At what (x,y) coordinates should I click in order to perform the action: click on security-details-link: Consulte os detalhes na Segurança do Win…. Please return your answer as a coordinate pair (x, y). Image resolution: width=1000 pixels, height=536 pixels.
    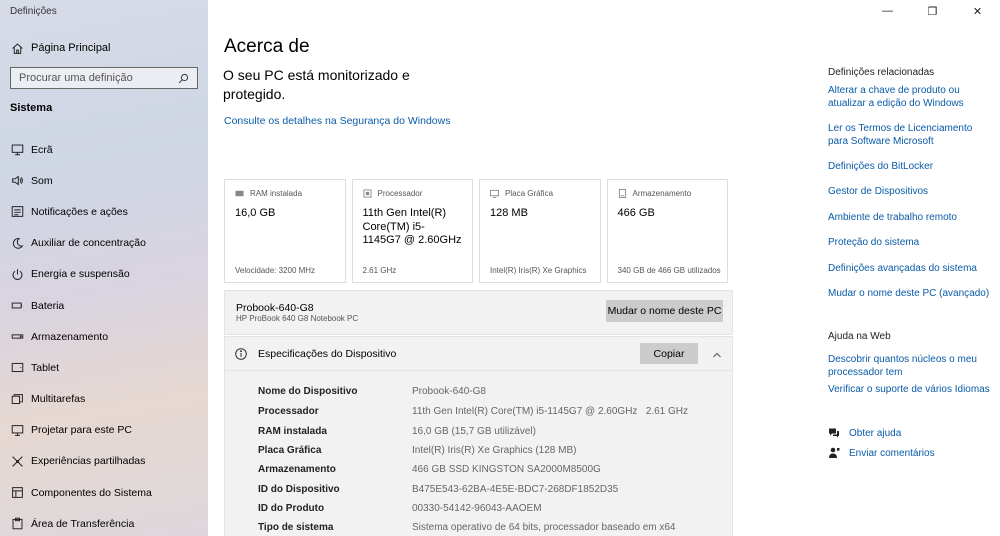
    Looking at the image, I should click on (337, 121).